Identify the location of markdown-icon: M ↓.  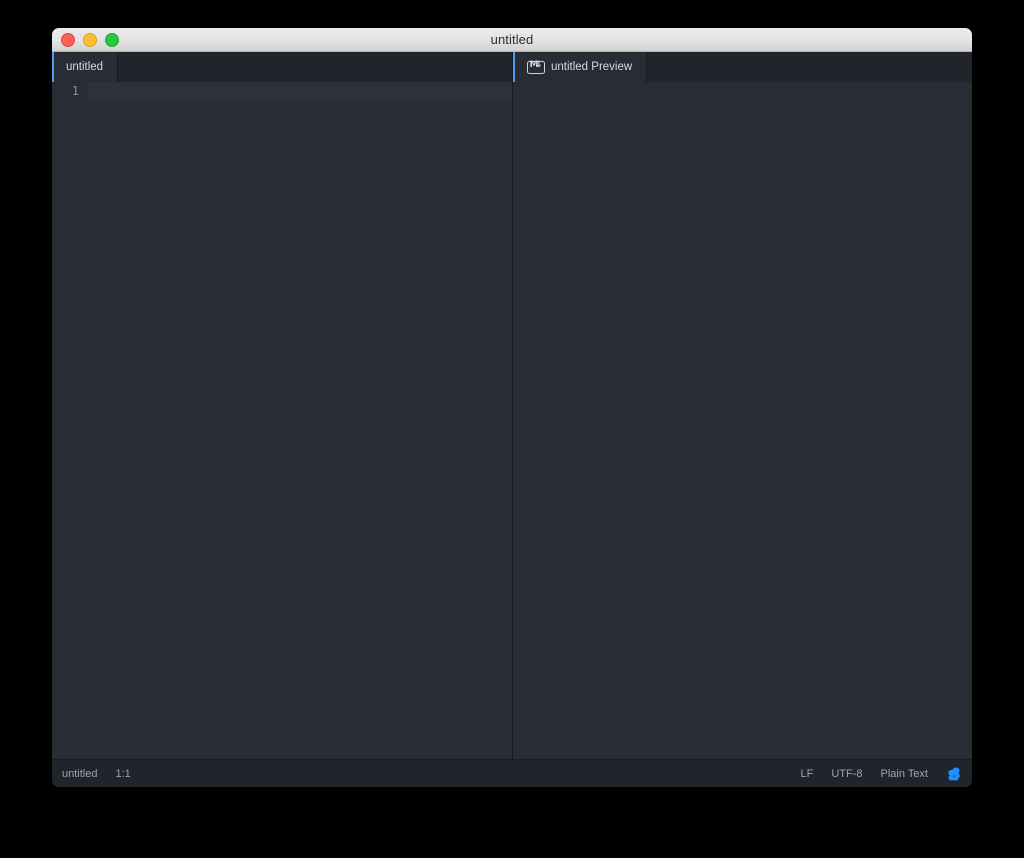
(536, 67).